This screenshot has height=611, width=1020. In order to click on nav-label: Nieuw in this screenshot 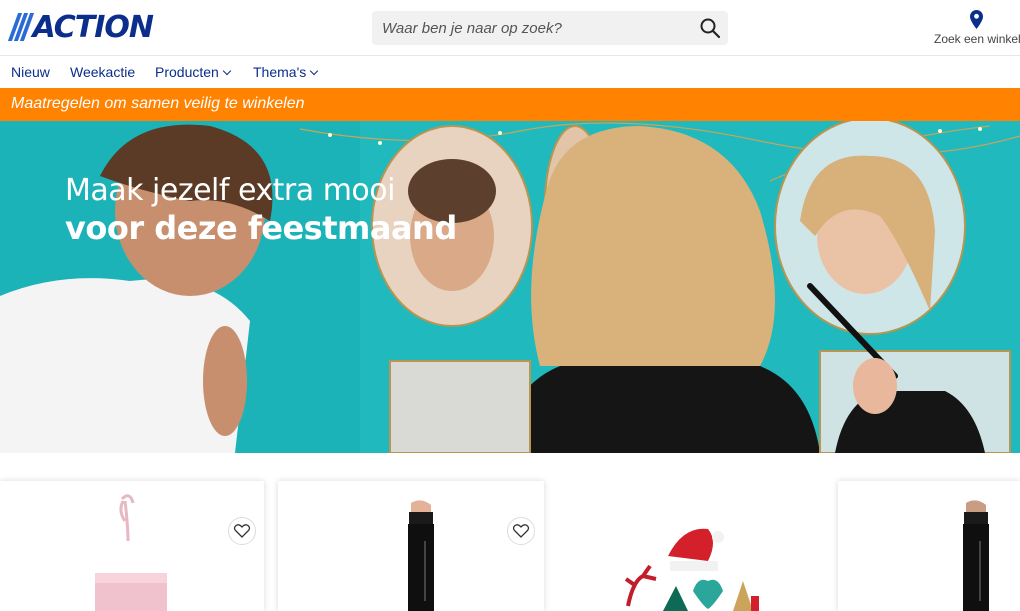, I will do `click(30, 72)`.